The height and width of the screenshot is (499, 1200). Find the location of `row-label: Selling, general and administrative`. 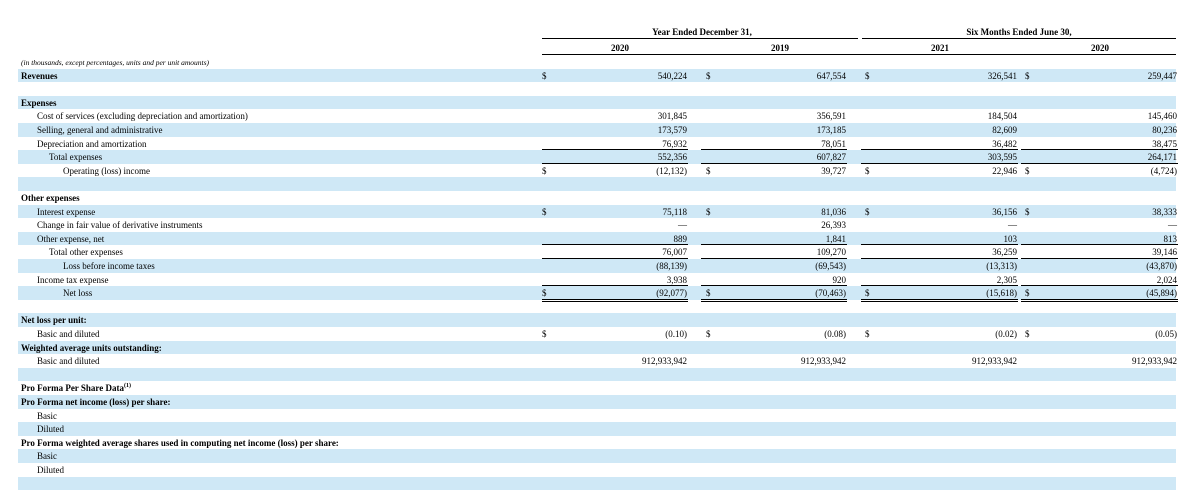

row-label: Selling, general and administrative is located at coordinates (100, 130).